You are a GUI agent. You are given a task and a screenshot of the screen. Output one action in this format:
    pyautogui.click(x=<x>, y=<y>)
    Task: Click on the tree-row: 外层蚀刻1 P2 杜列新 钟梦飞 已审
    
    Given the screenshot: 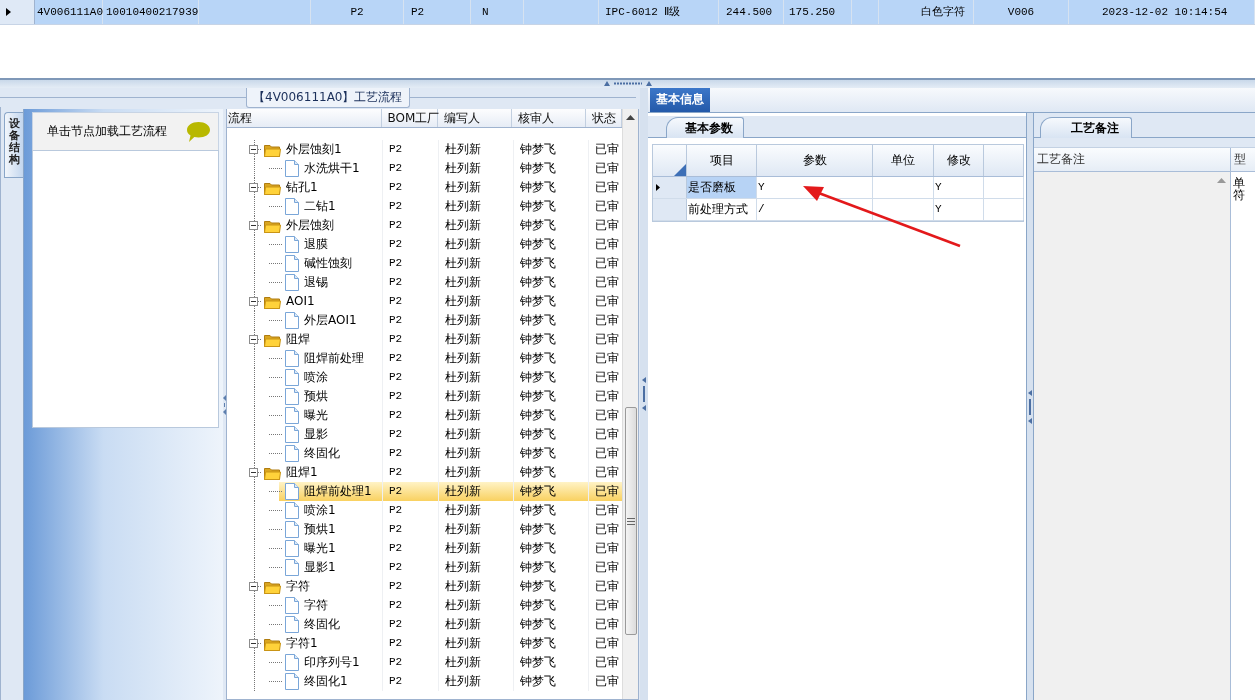 What is the action you would take?
    pyautogui.click(x=424, y=149)
    